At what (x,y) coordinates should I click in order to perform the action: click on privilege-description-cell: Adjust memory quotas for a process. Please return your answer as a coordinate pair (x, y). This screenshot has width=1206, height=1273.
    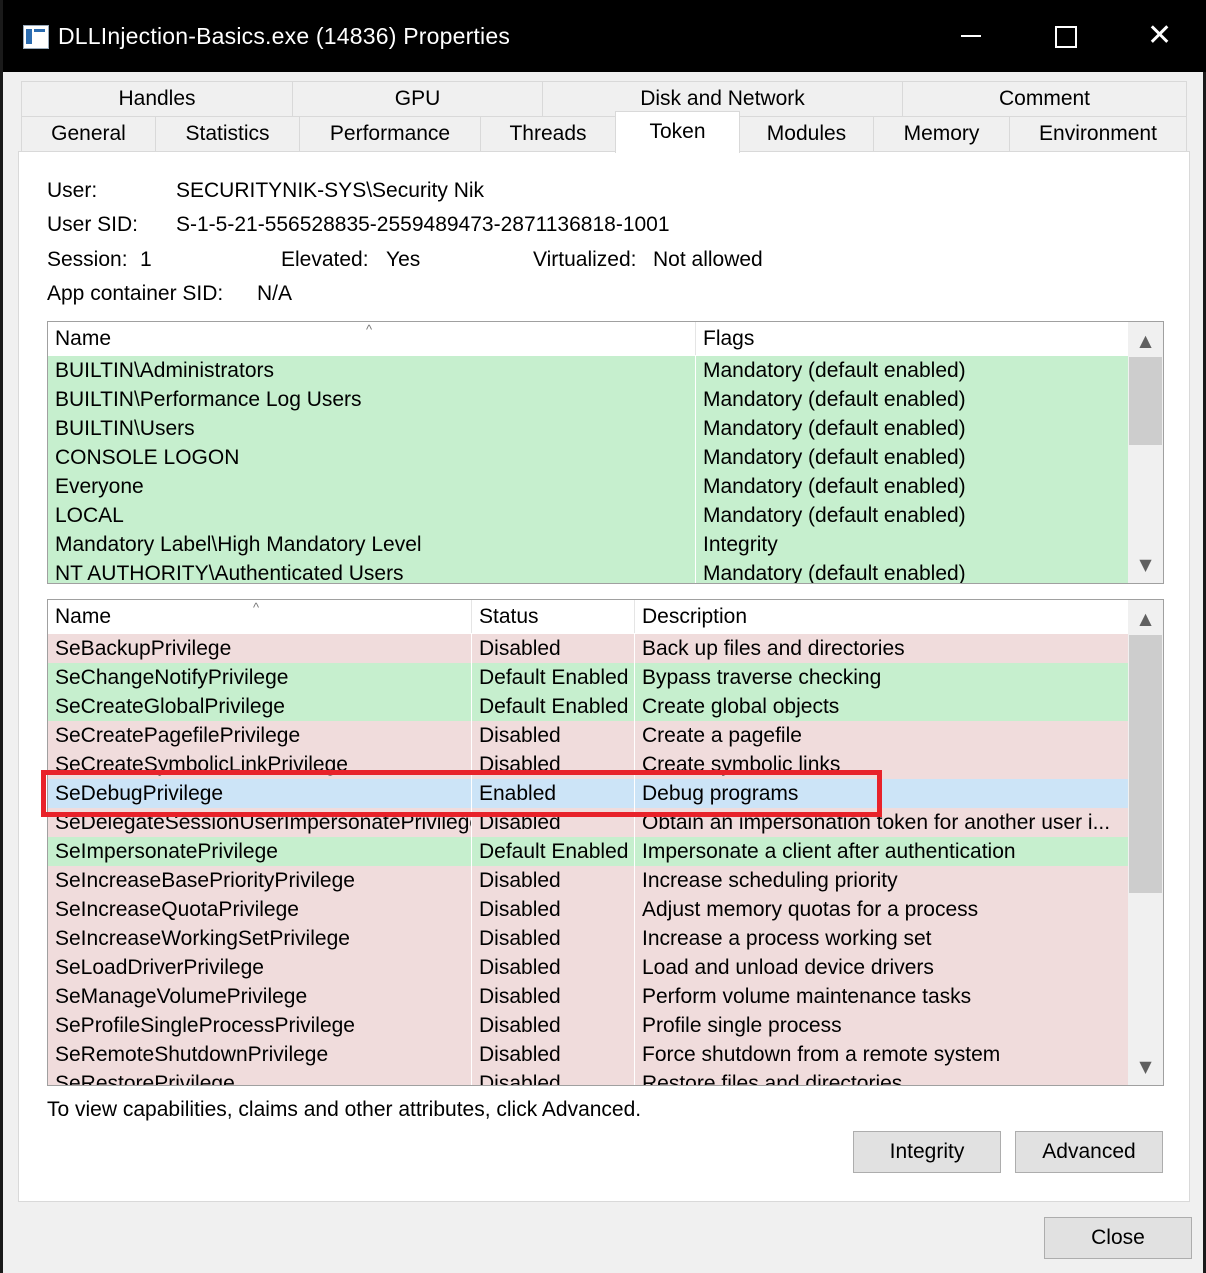
    Looking at the image, I should click on (810, 909).